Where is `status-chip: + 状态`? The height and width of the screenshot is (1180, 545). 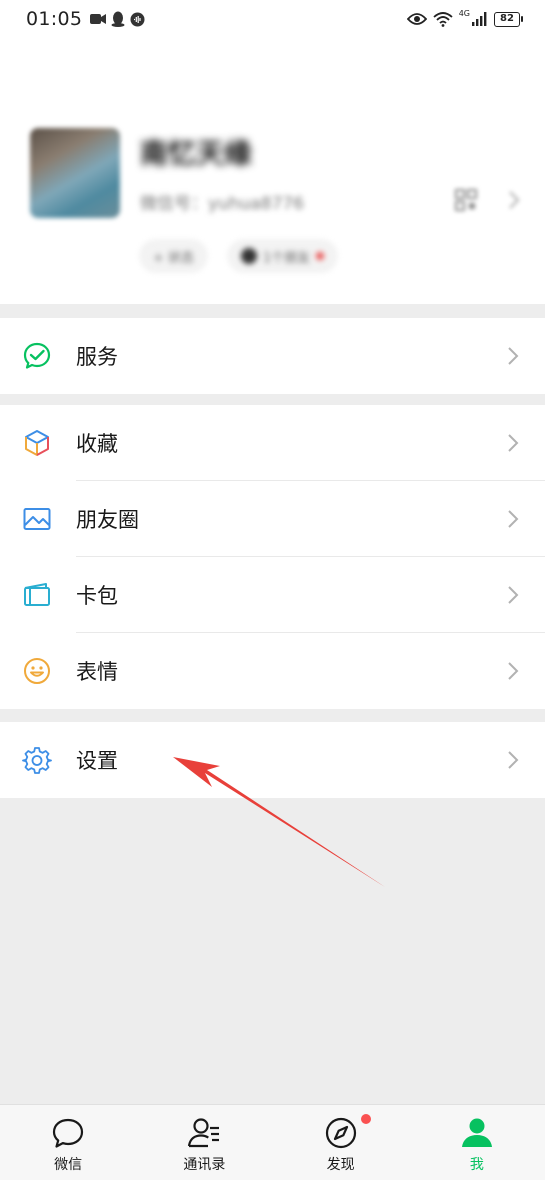 status-chip: + 状态 is located at coordinates (174, 256).